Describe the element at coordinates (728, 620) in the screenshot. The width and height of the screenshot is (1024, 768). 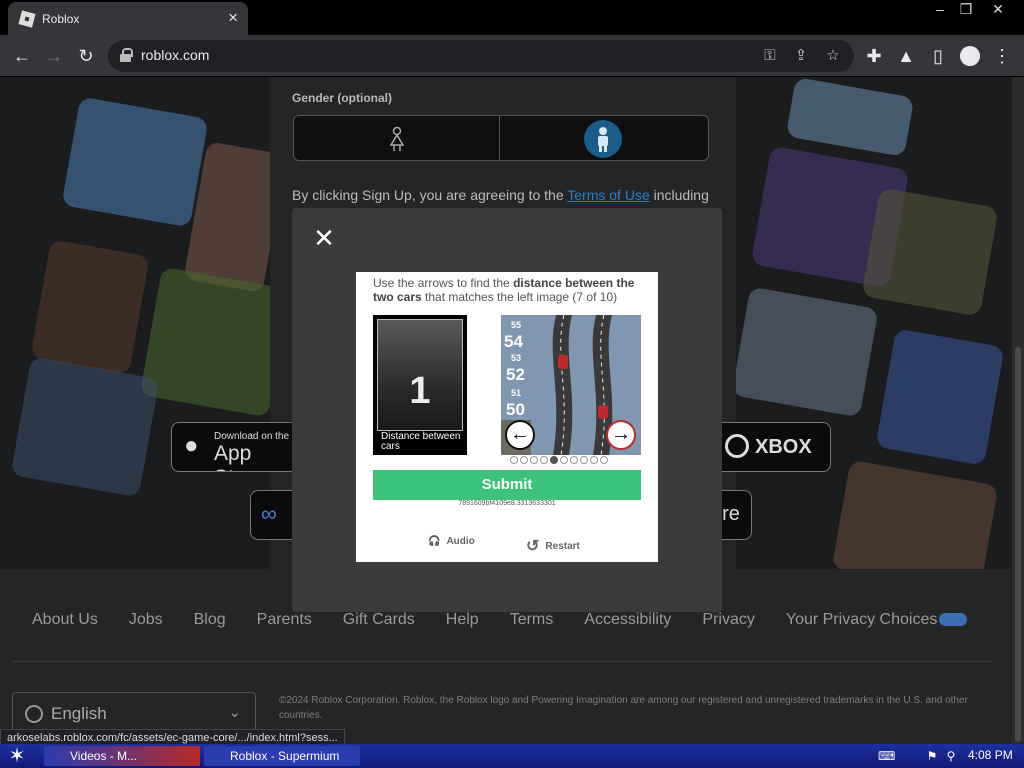
I see `footer-link-privacy: Privacy` at that location.